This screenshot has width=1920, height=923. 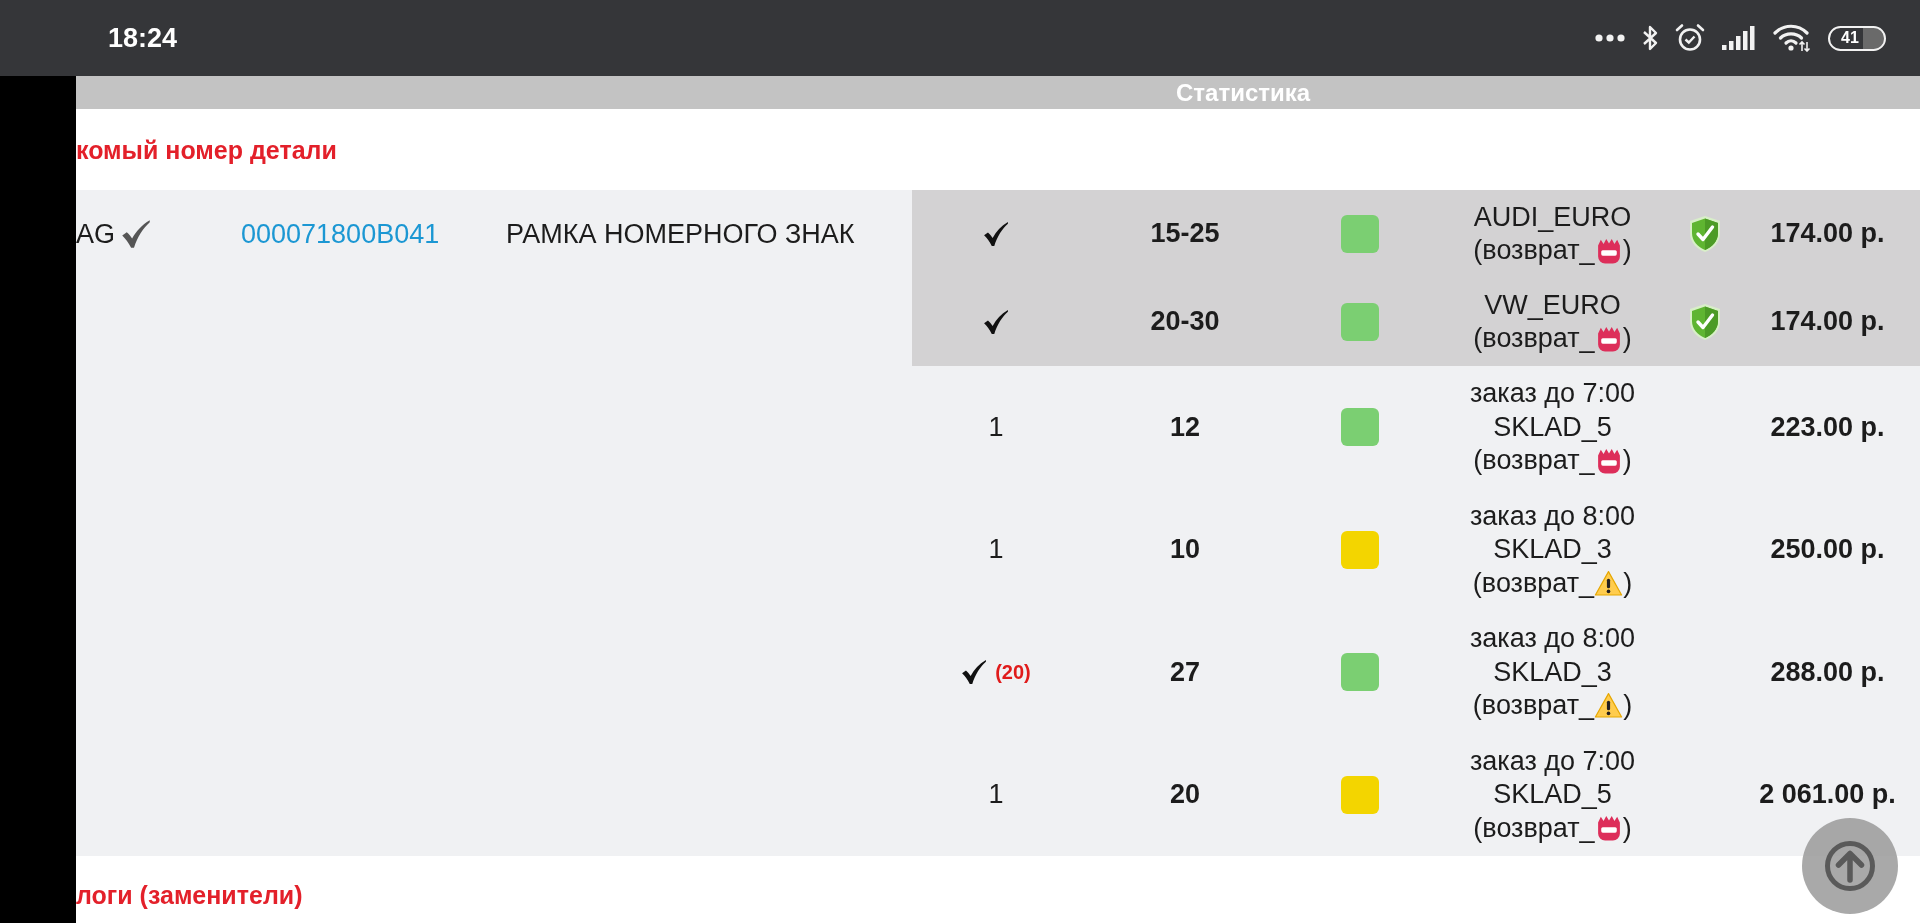 I want to click on clock-time: 18:24, so click(x=143, y=38).